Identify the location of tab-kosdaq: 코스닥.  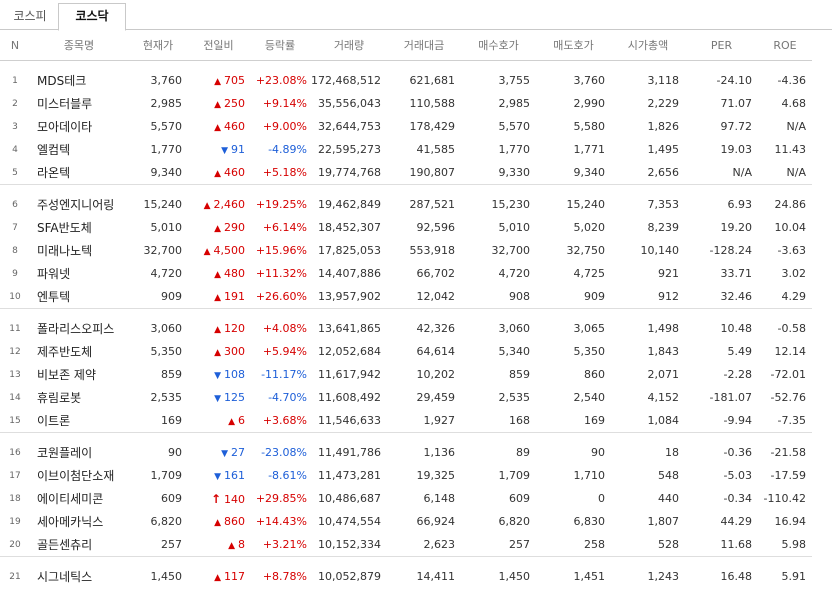
(92, 17).